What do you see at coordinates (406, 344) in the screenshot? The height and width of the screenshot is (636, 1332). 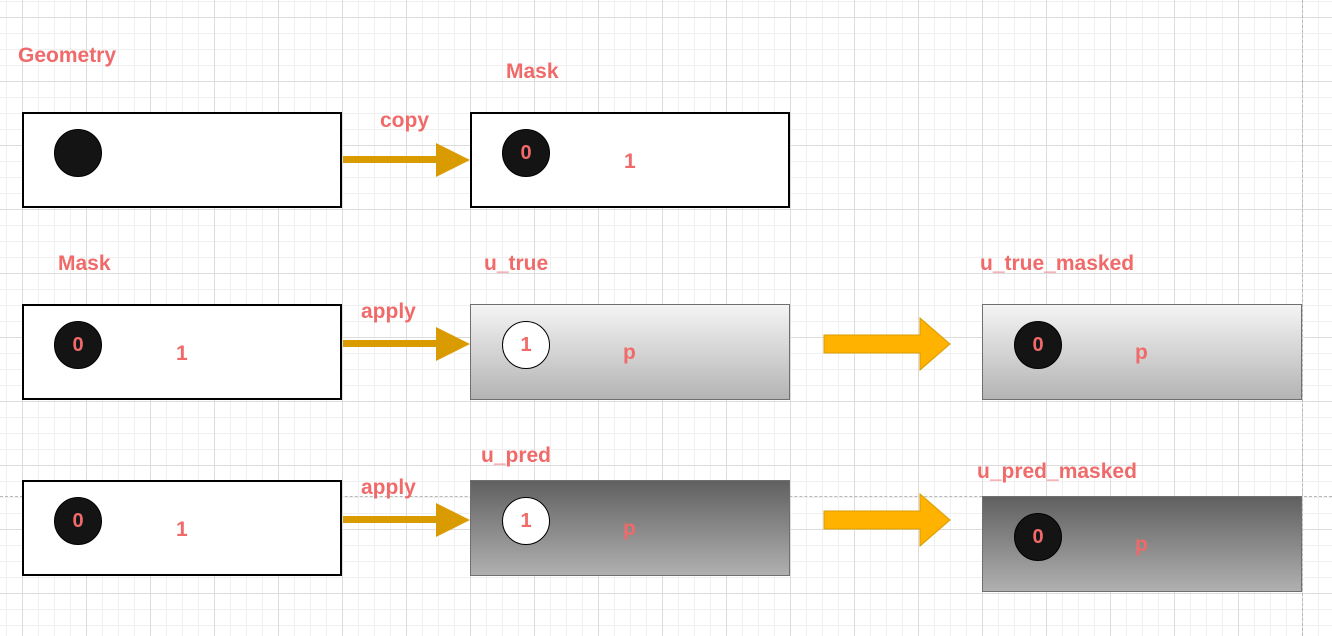 I see `apply-arrow-row2` at bounding box center [406, 344].